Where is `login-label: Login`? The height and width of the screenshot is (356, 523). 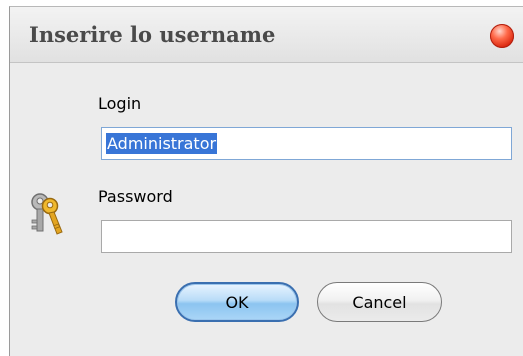 login-label: Login is located at coordinates (120, 103).